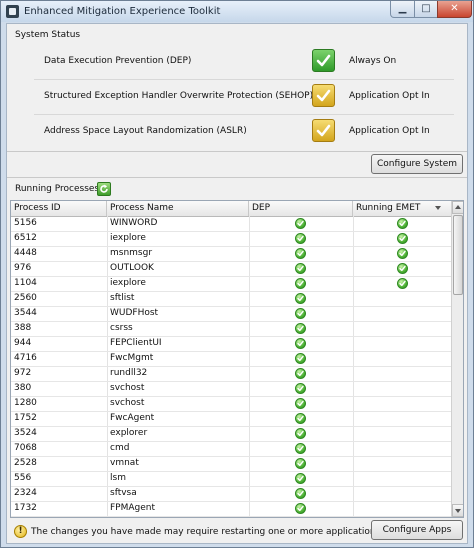 This screenshot has height=548, width=474. I want to click on table-row: 6512 iexplore, so click(231, 239).